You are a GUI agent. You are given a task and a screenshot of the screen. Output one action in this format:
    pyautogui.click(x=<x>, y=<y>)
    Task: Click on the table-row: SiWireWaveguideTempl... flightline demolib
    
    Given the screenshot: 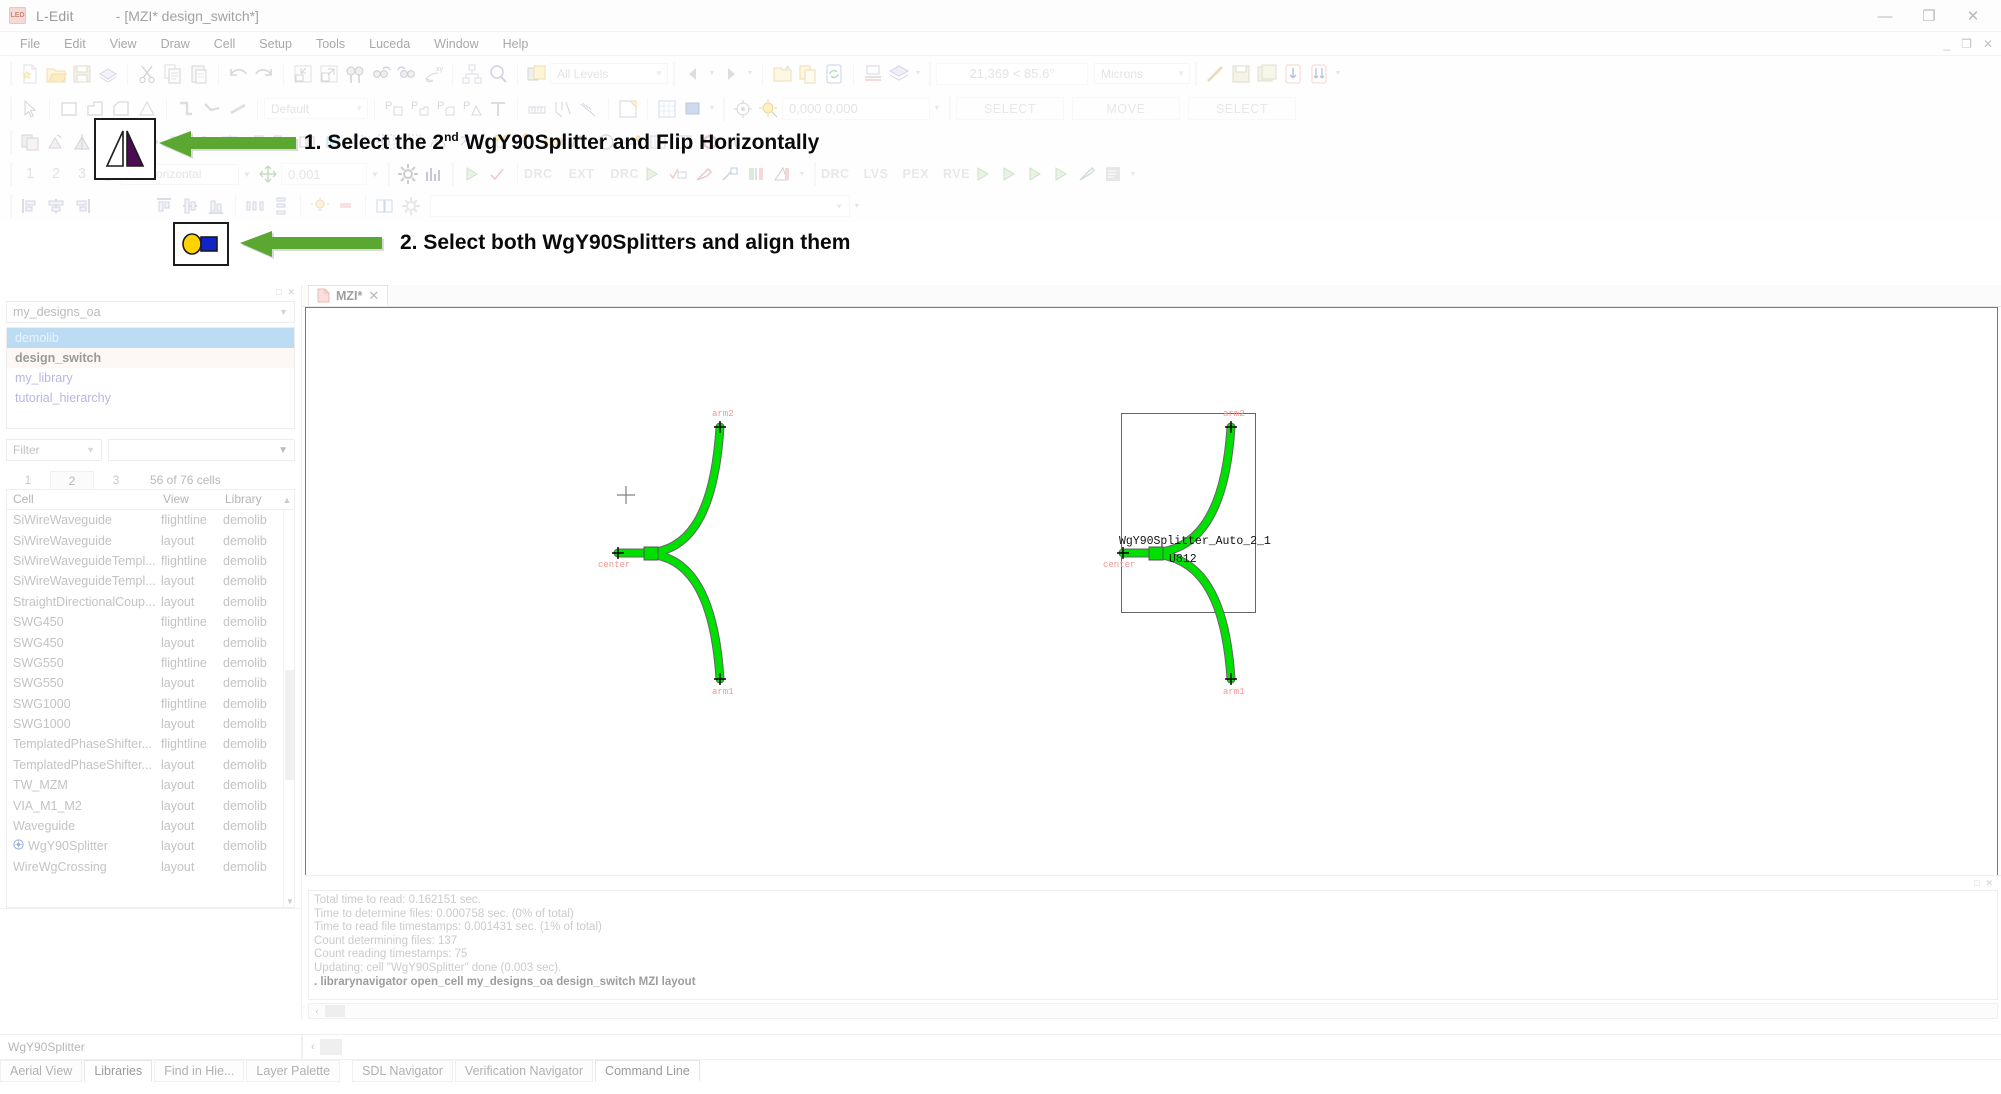 What is the action you would take?
    pyautogui.click(x=150, y=561)
    